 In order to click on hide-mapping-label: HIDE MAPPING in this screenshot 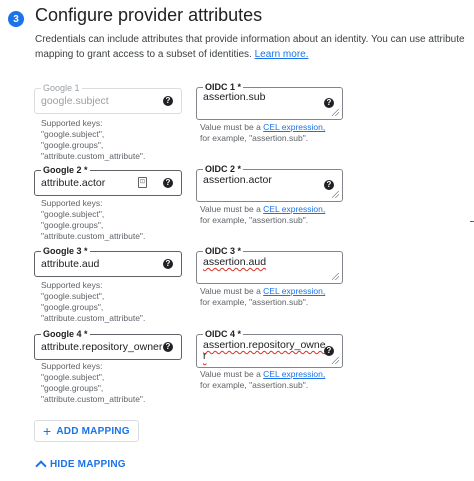, I will do `click(88, 464)`.